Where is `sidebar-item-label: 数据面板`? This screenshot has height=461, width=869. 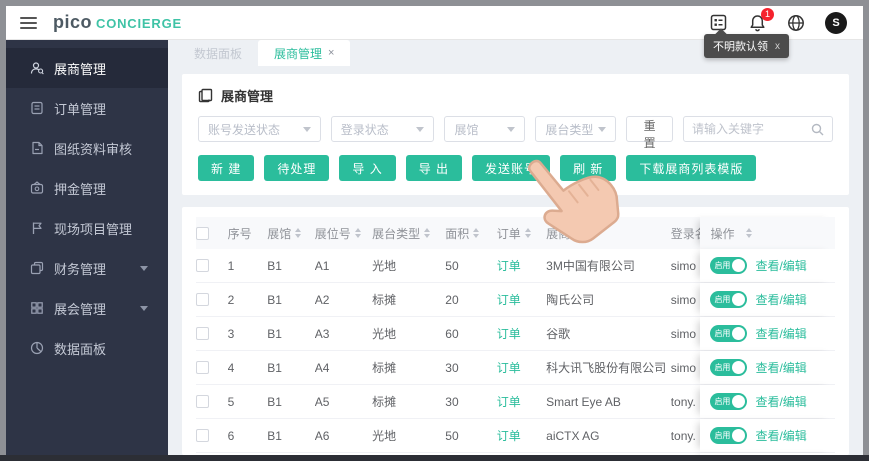 sidebar-item-label: 数据面板 is located at coordinates (80, 349).